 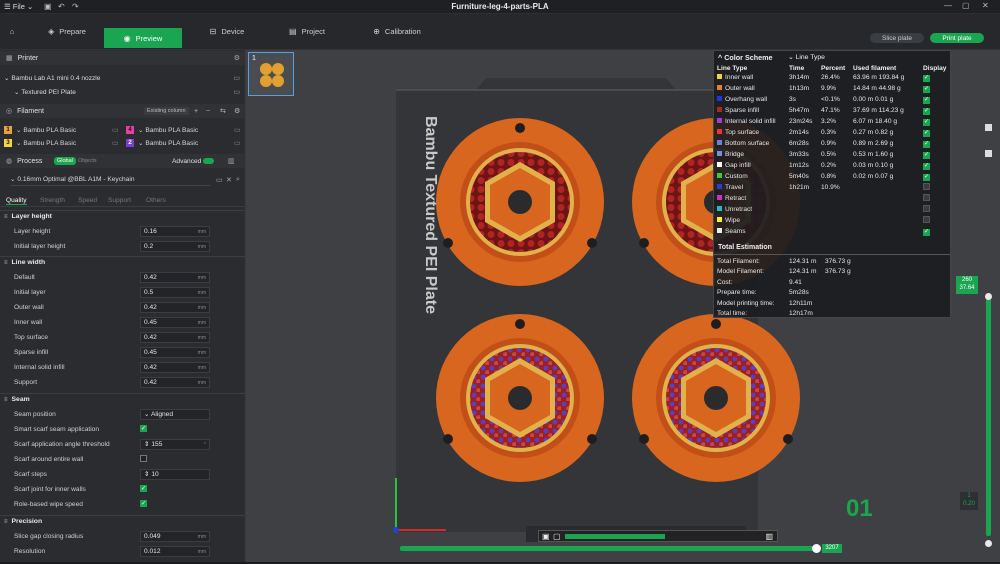 I want to click on layer-height-input: 0.16 mm, so click(x=175, y=231).